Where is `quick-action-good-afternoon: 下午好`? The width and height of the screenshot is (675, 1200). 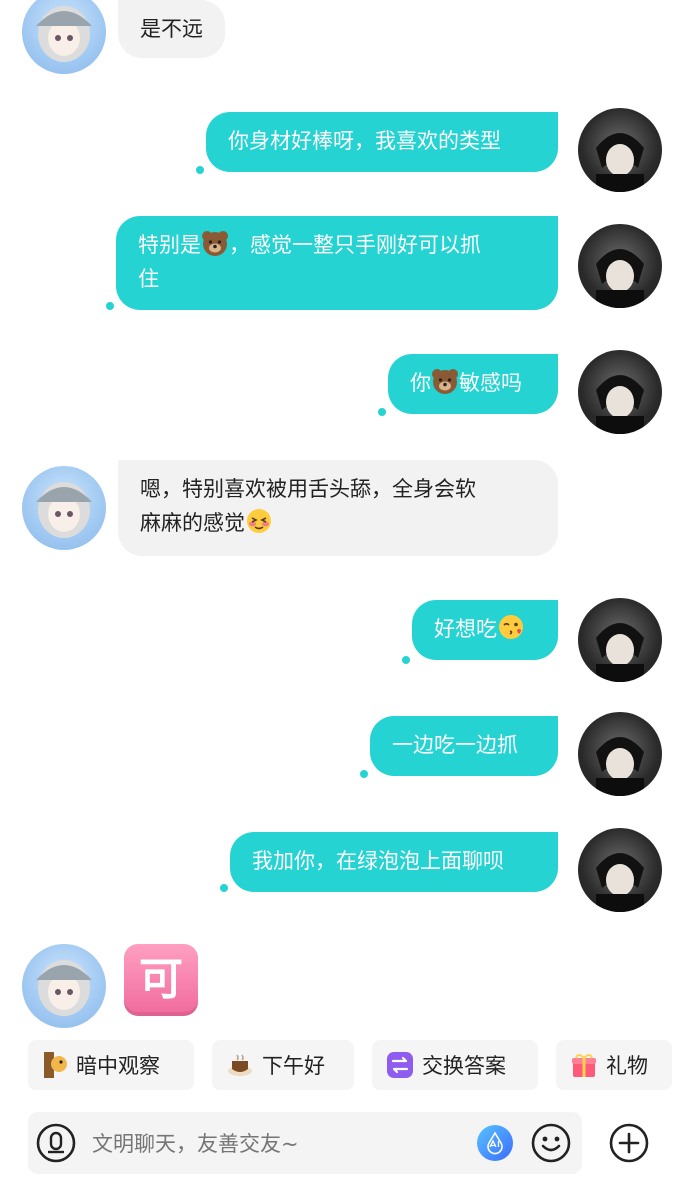 quick-action-good-afternoon: 下午好 is located at coordinates (283, 1065).